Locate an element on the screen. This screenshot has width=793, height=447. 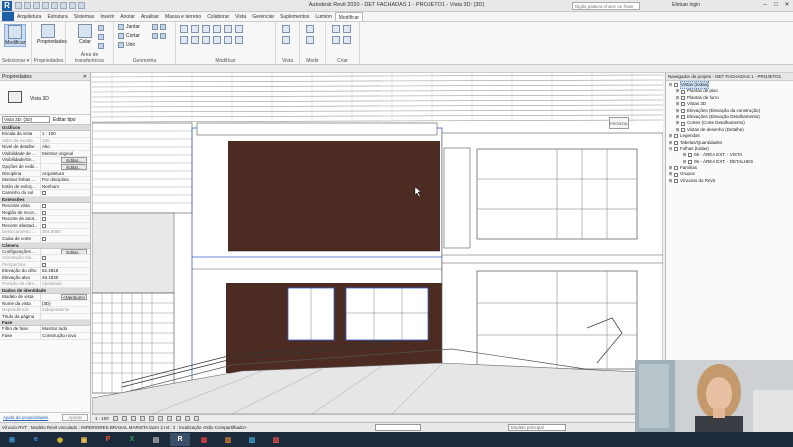
tab-gerenciar: Gerenciar is located at coordinates (263, 16).